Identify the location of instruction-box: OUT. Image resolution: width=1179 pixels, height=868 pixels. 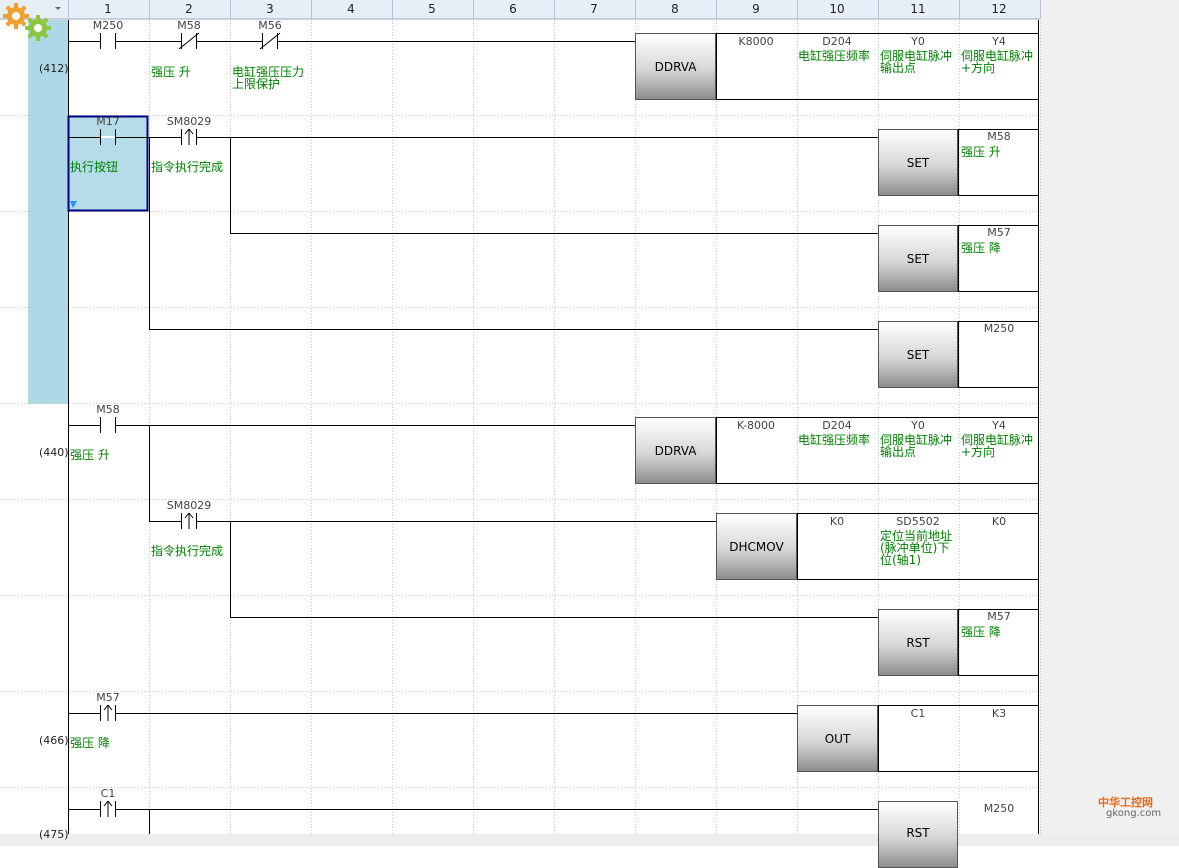
(837, 738).